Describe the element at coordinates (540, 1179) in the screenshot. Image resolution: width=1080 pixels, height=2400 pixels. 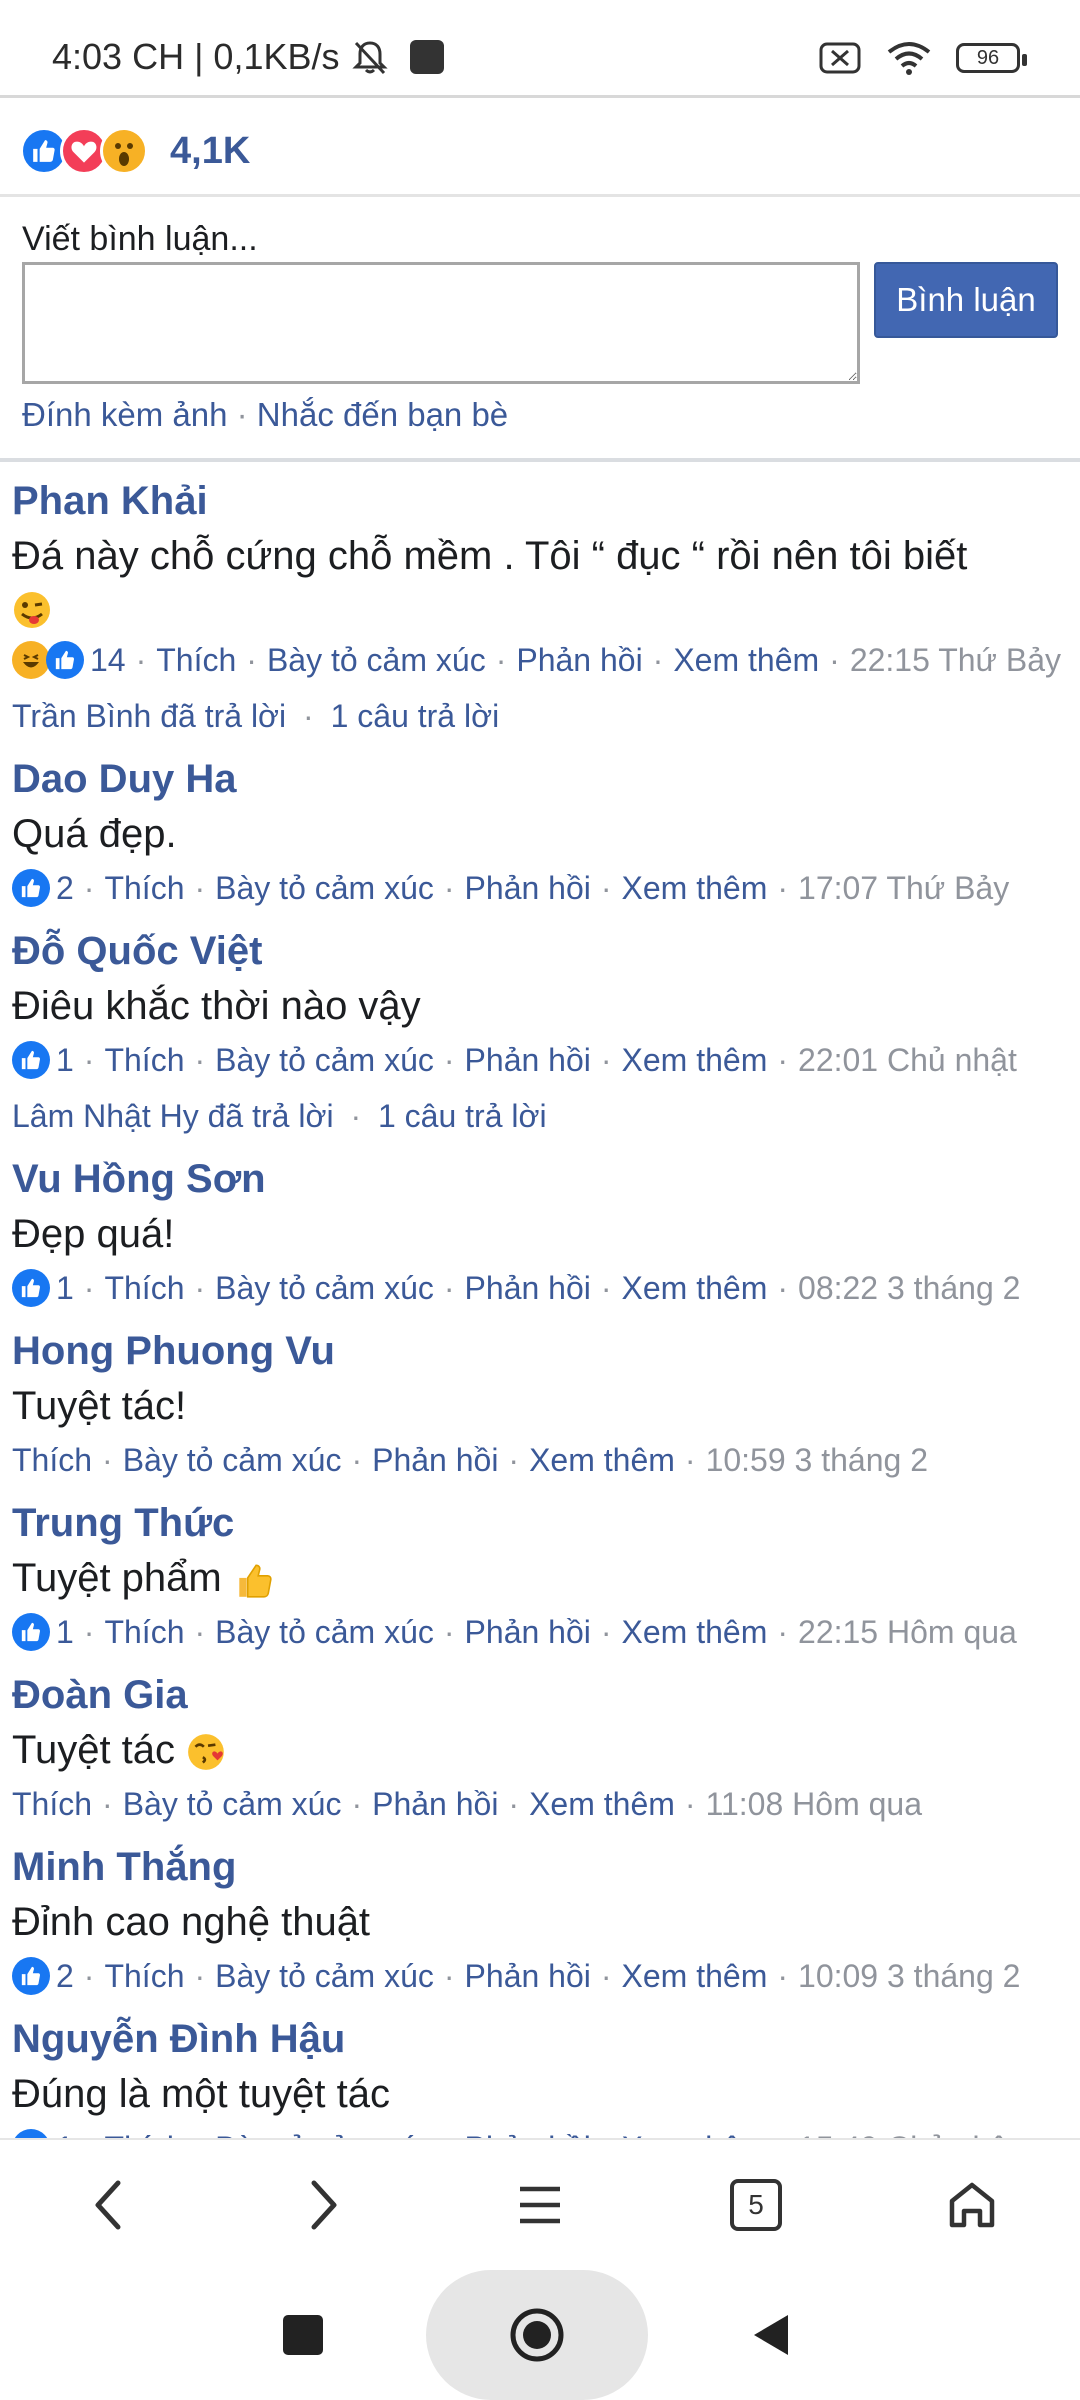
I see `comment-author: Vu Hồng Sơn` at that location.